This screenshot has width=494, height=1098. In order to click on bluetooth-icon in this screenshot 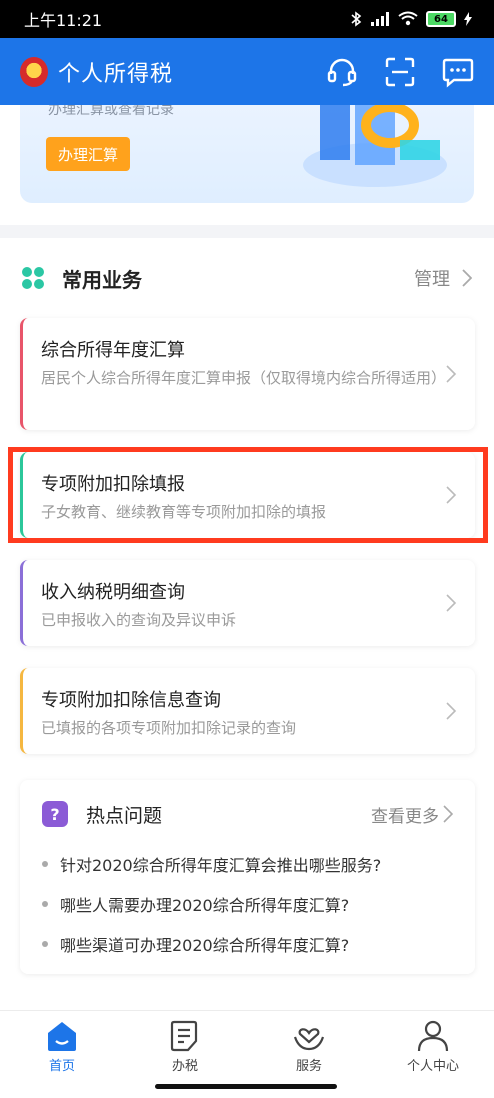, I will do `click(356, 19)`.